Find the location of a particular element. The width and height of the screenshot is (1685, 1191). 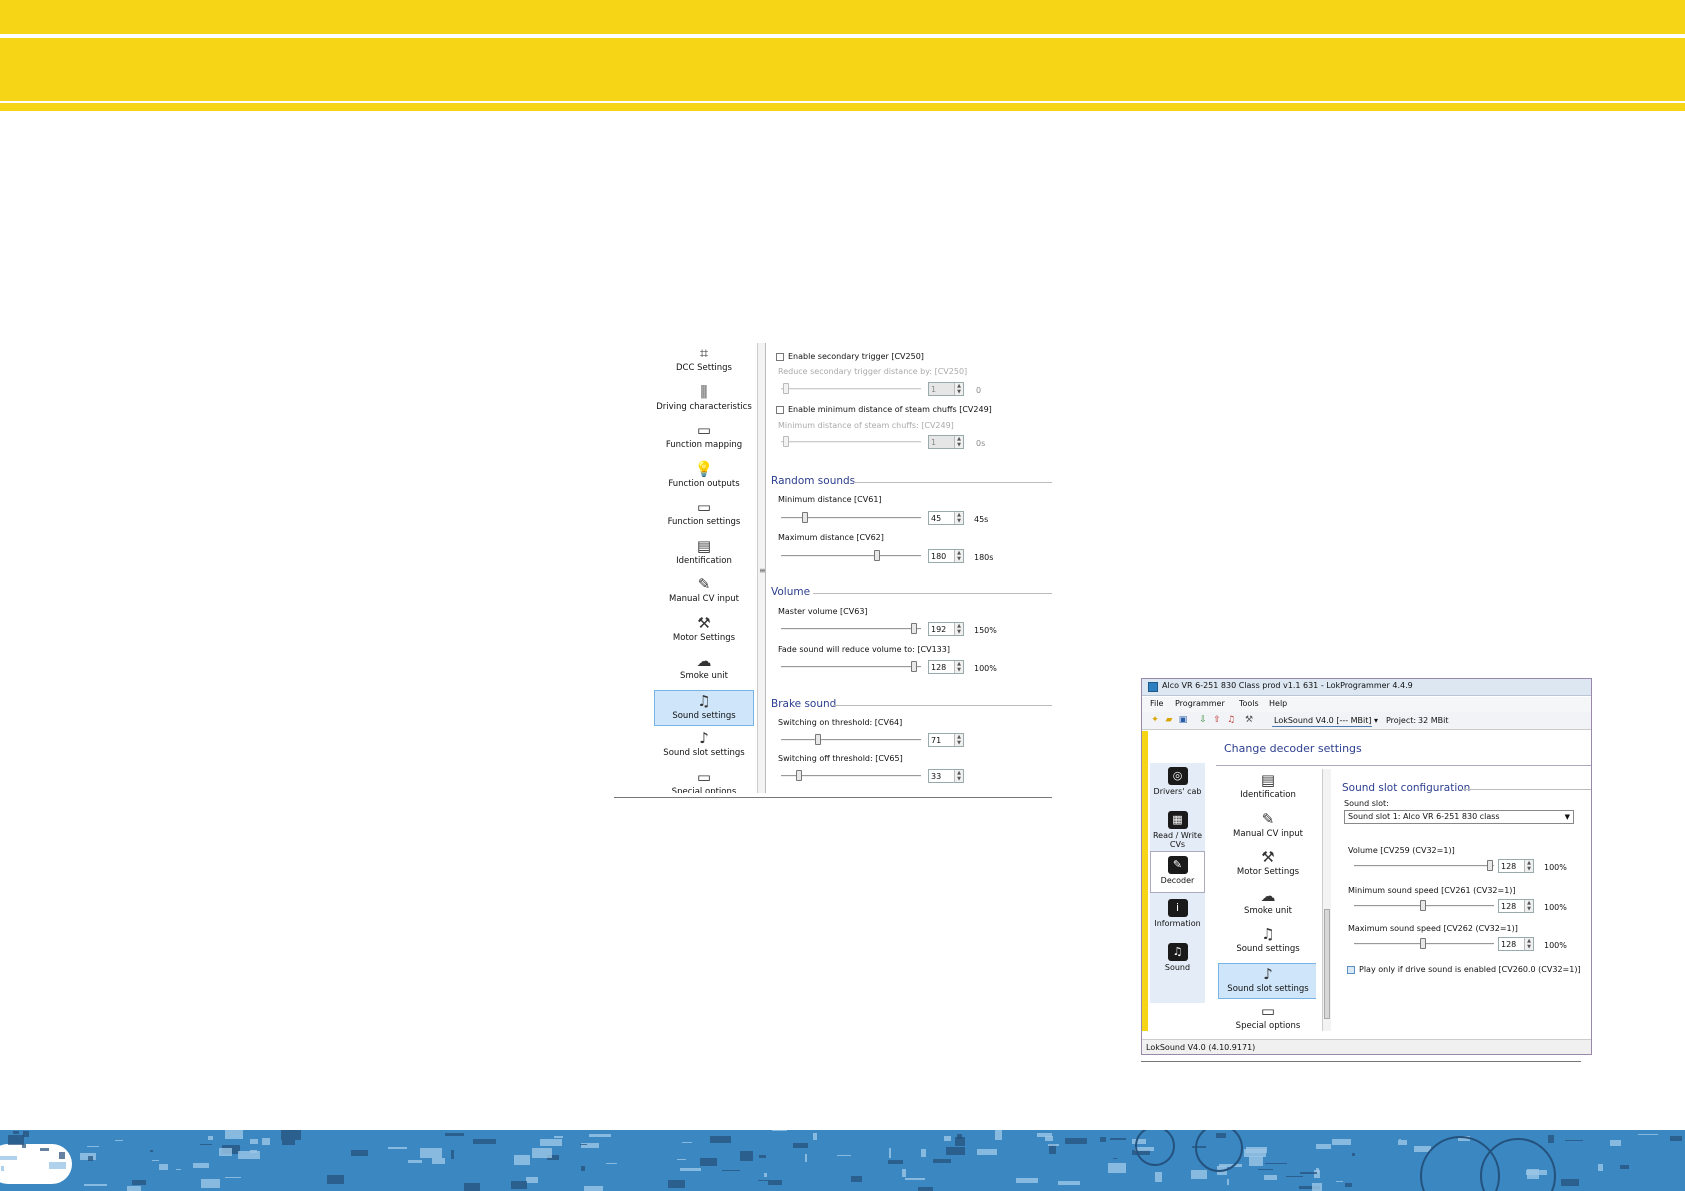

brake-on-threshold-slider-knob is located at coordinates (818, 739).